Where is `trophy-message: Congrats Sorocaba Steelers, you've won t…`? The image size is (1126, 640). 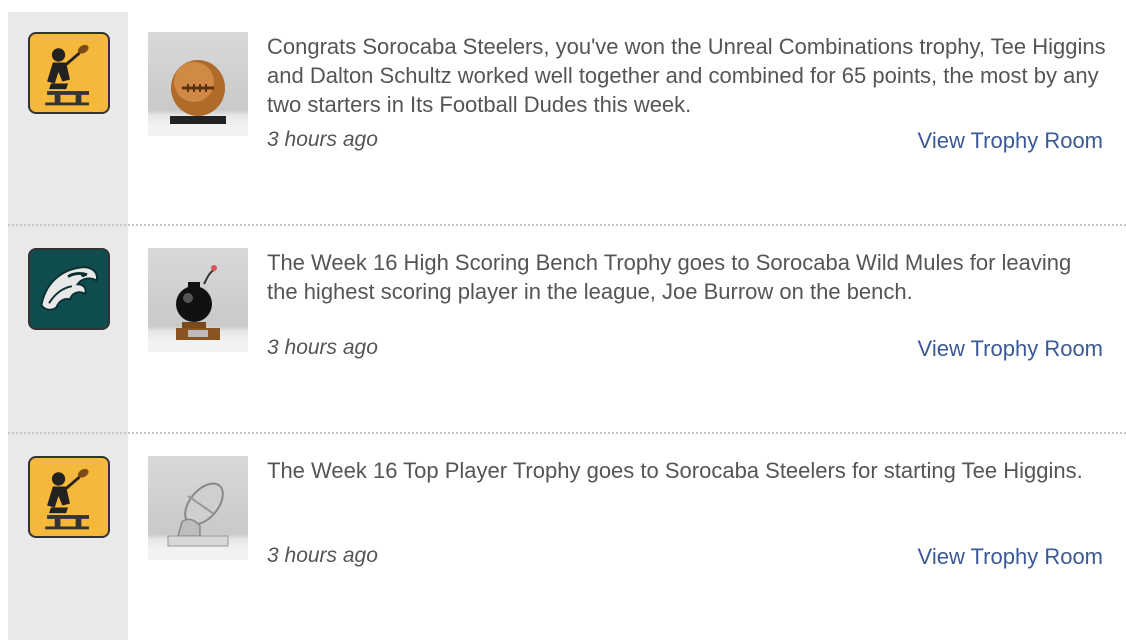
trophy-message: Congrats Sorocaba Steelers, you've won t… is located at coordinates (686, 75).